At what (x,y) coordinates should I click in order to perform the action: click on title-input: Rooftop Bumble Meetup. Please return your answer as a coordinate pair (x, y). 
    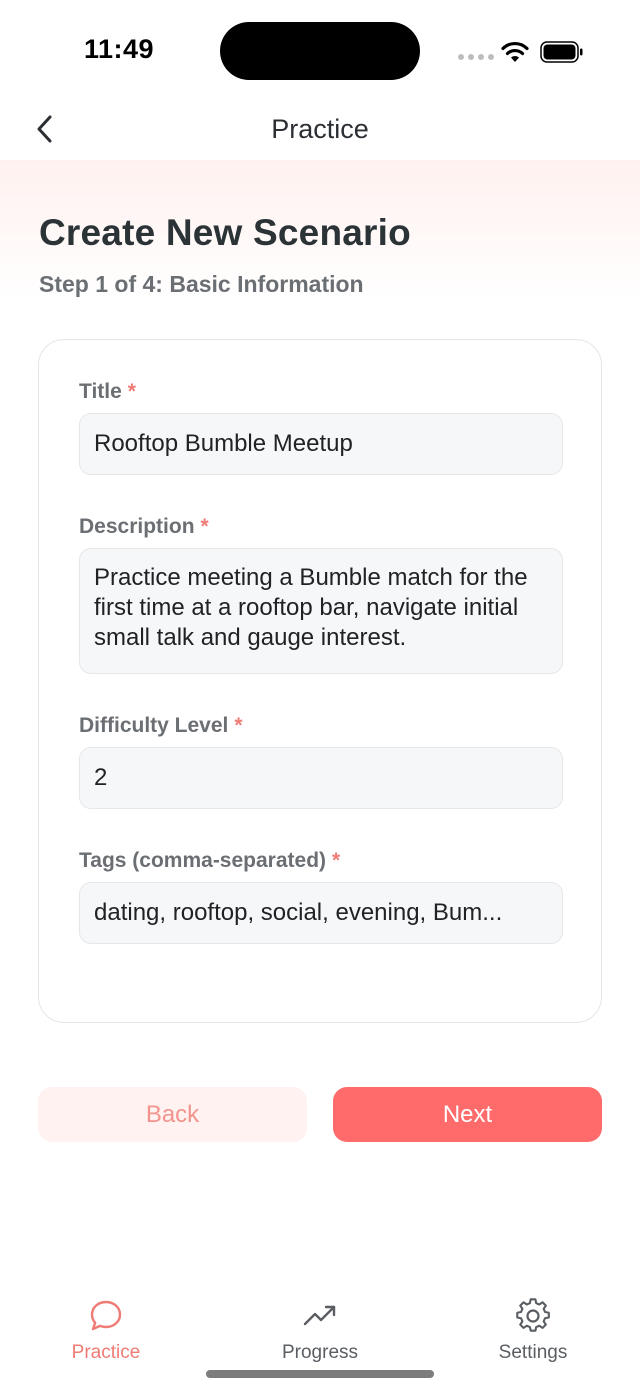
    Looking at the image, I should click on (321, 444).